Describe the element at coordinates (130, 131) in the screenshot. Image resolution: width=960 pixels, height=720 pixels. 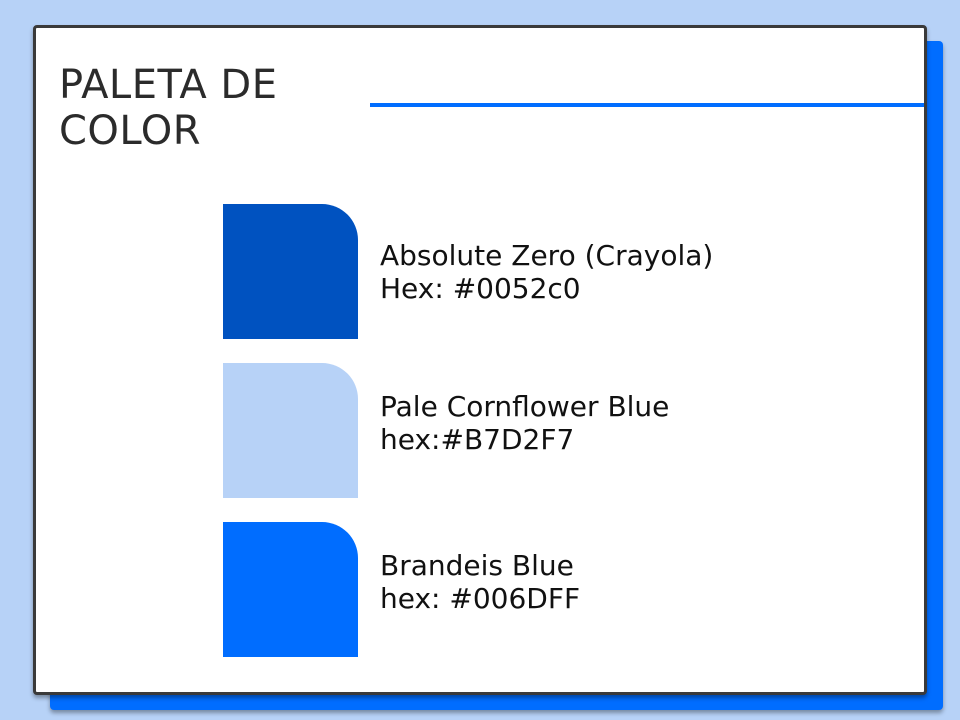
I see `title-line-2: COLOR` at that location.